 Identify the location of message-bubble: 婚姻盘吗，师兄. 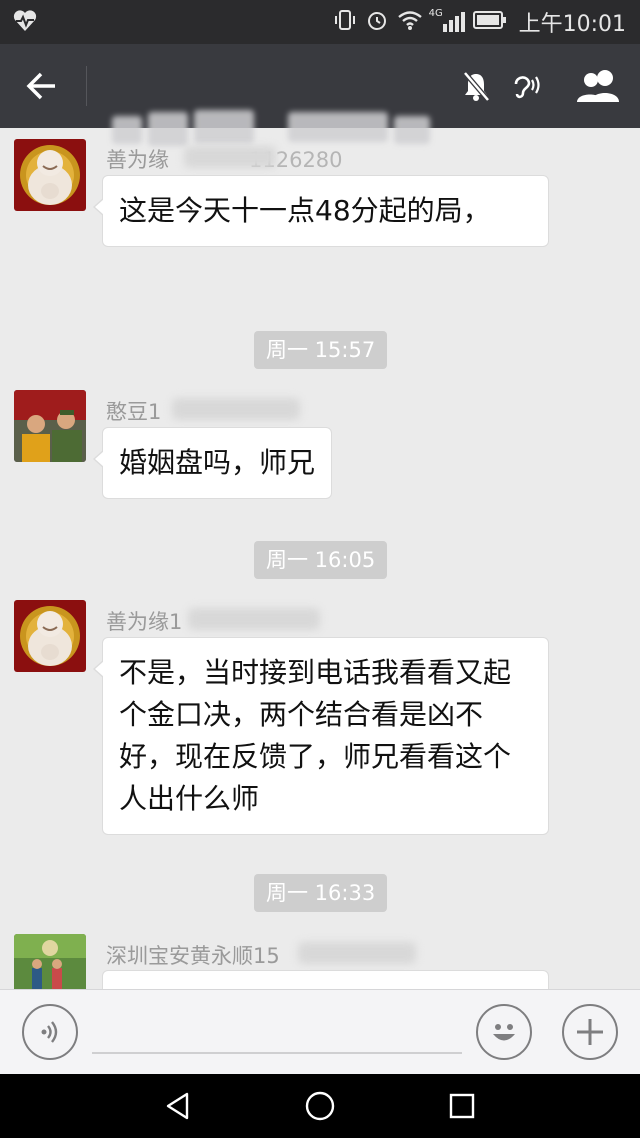
(212, 463).